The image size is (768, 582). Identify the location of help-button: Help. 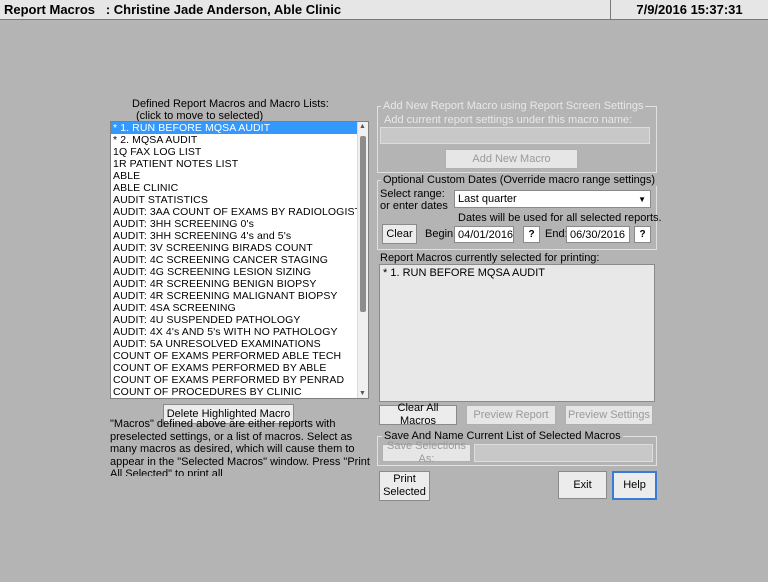
(634, 485).